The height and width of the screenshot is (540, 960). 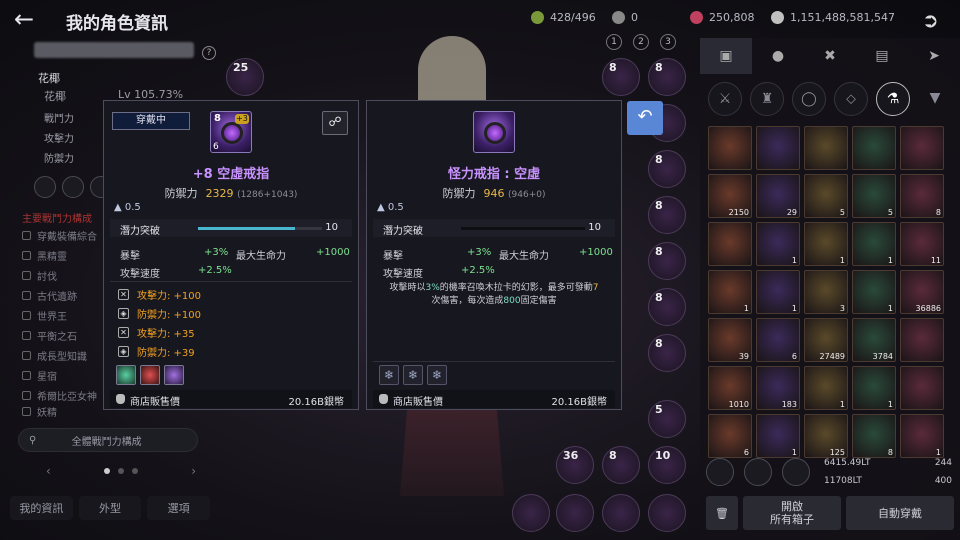 I want to click on undo-icon: ↶, so click(x=645, y=118).